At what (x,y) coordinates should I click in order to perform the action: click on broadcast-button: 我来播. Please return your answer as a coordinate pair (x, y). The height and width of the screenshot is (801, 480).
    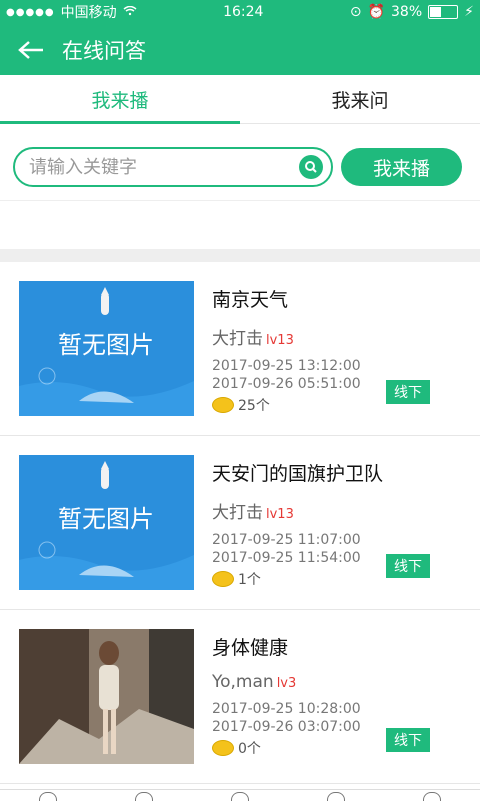
    Looking at the image, I should click on (401, 167).